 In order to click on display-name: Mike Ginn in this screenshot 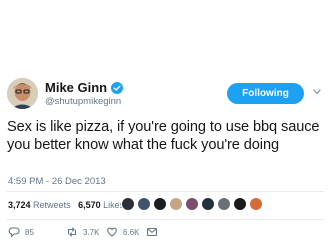, I will do `click(76, 87)`.